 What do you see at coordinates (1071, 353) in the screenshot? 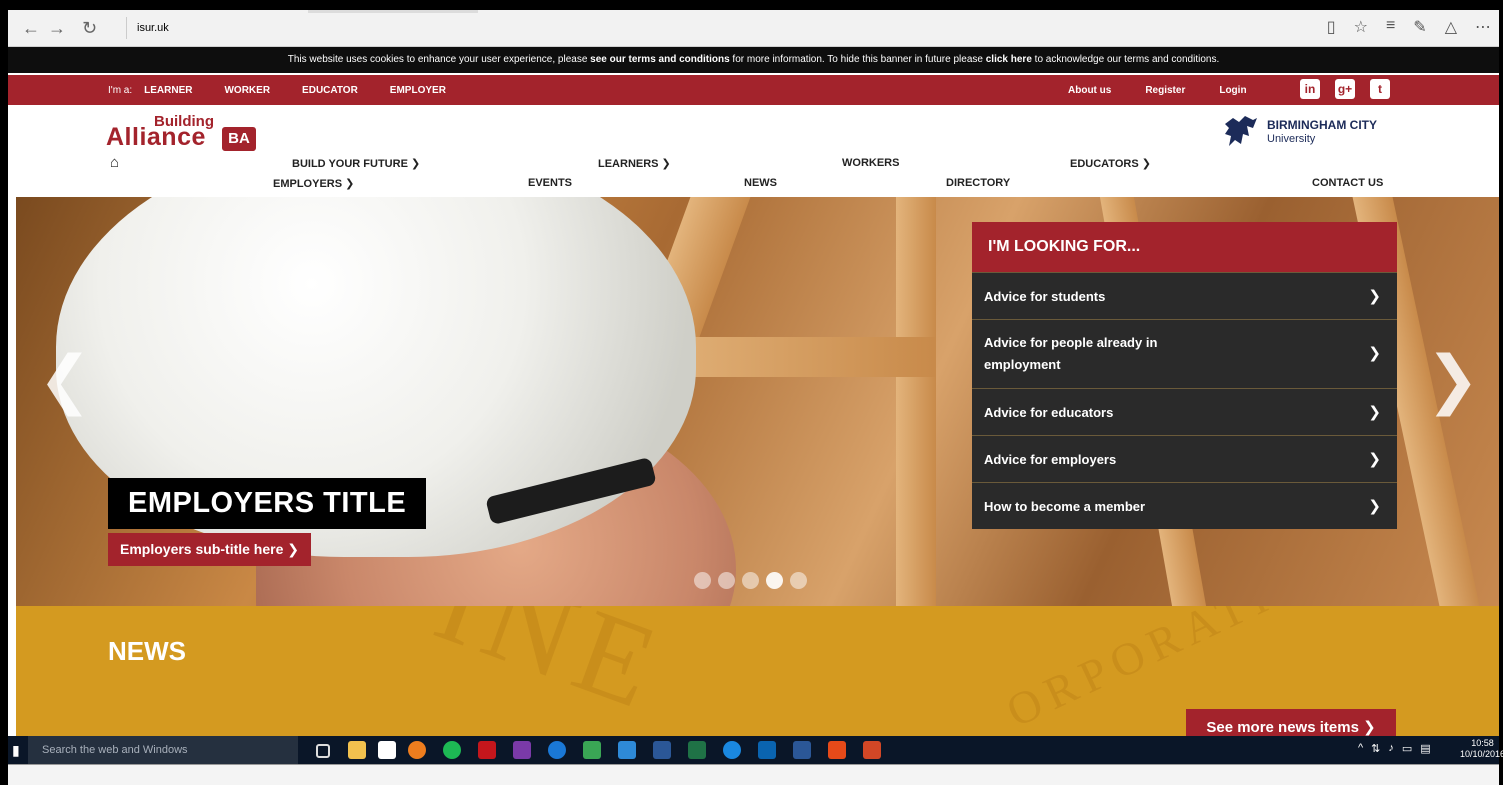
I see `looking-for-label: Advice for people already in employment` at bounding box center [1071, 353].